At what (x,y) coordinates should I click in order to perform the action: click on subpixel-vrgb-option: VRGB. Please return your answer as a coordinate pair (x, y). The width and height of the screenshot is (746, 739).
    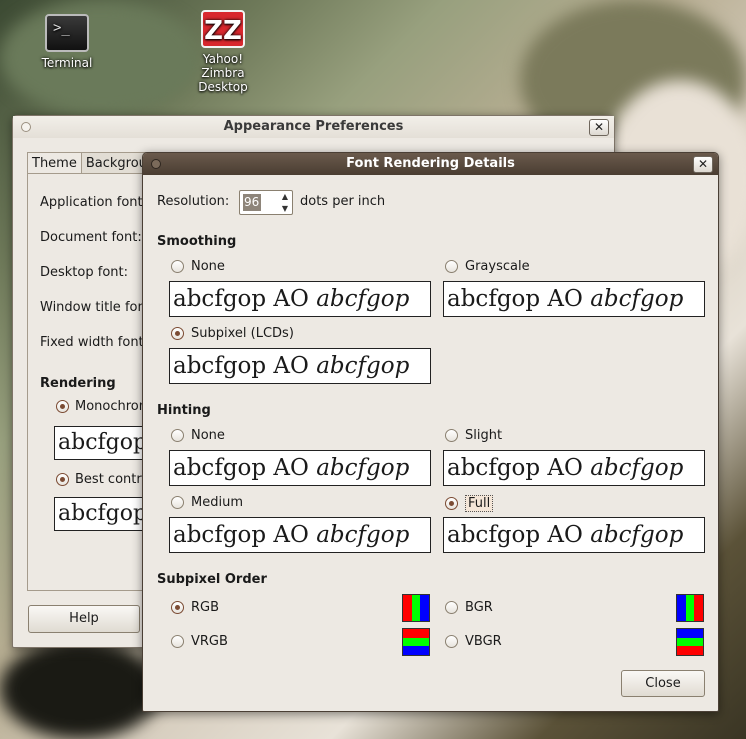
    Looking at the image, I should click on (199, 641).